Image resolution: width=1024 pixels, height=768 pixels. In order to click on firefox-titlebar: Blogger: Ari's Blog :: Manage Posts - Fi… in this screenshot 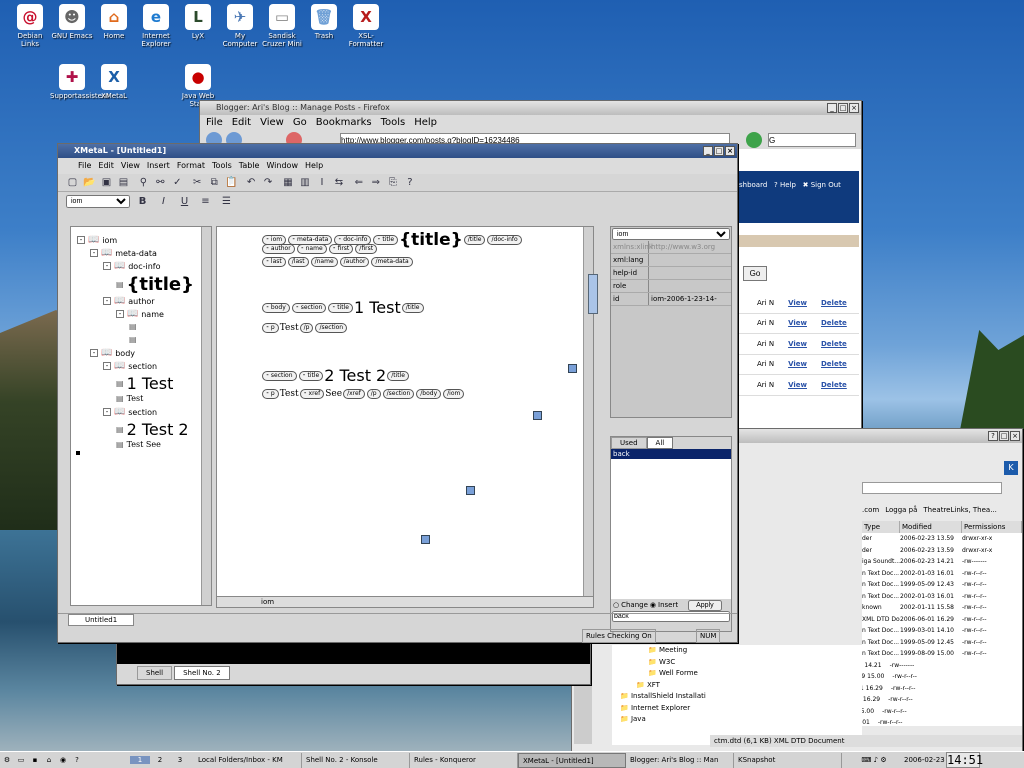, I will do `click(530, 108)`.